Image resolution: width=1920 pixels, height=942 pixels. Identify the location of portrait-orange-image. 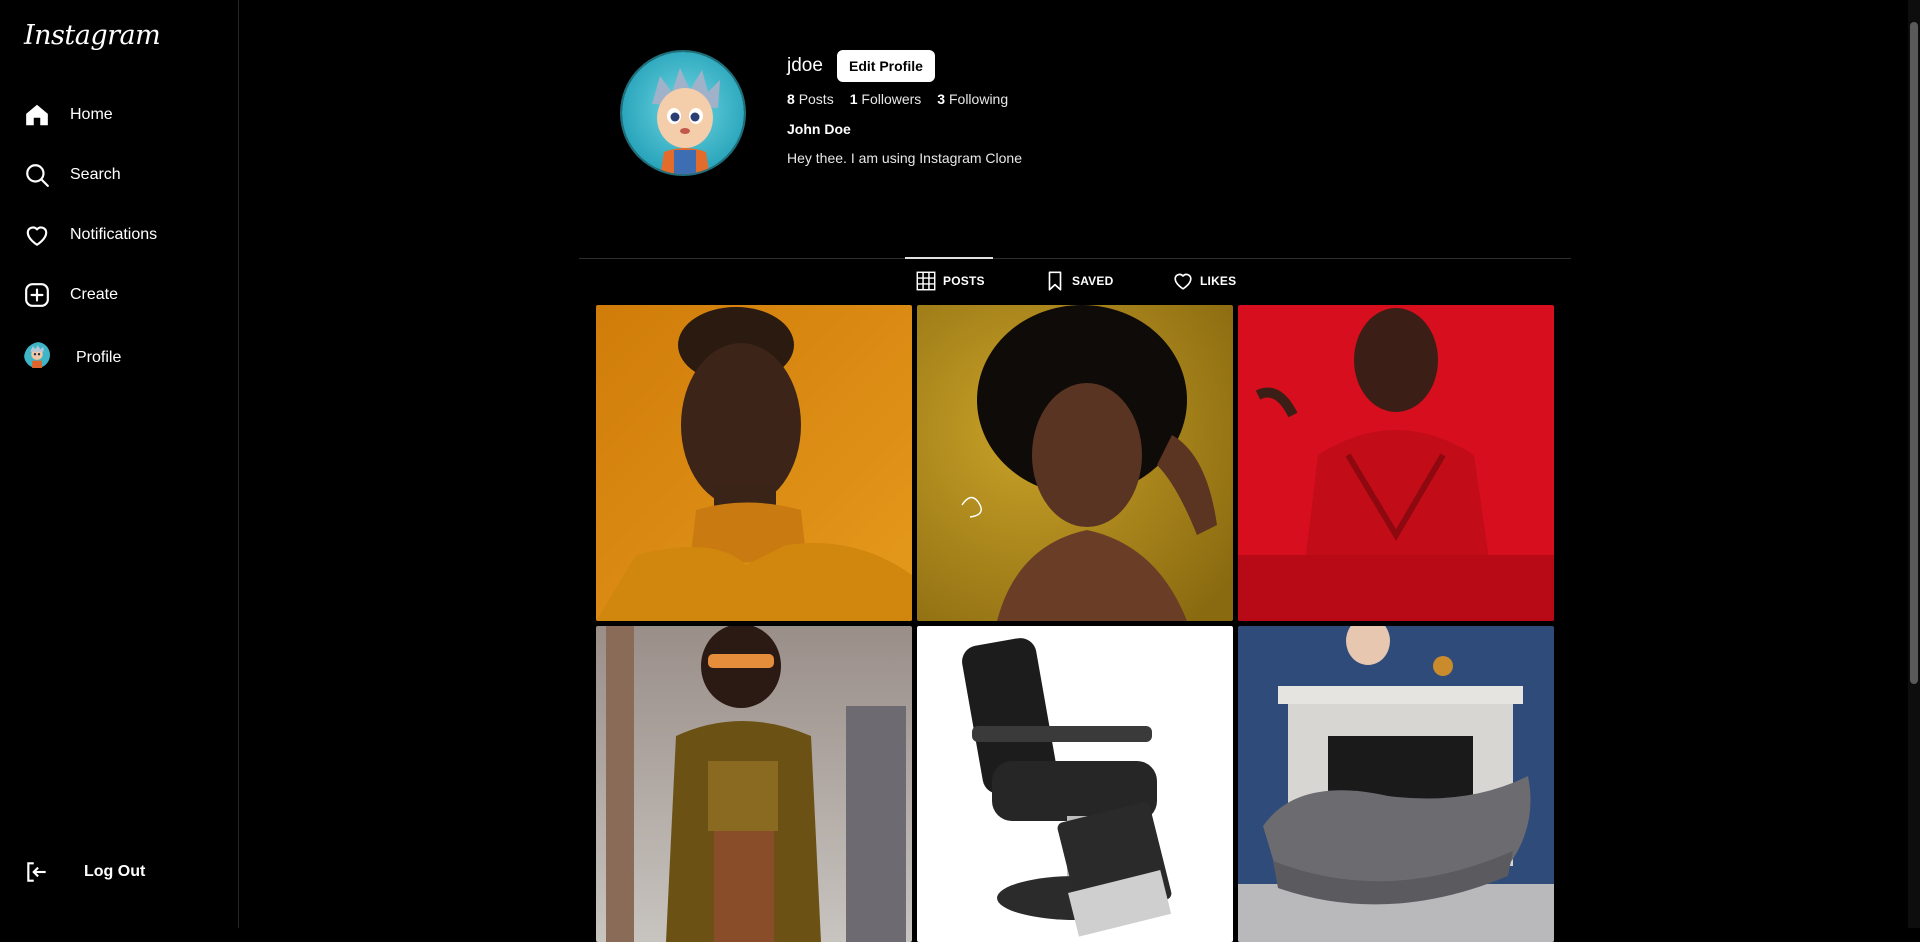
(754, 463).